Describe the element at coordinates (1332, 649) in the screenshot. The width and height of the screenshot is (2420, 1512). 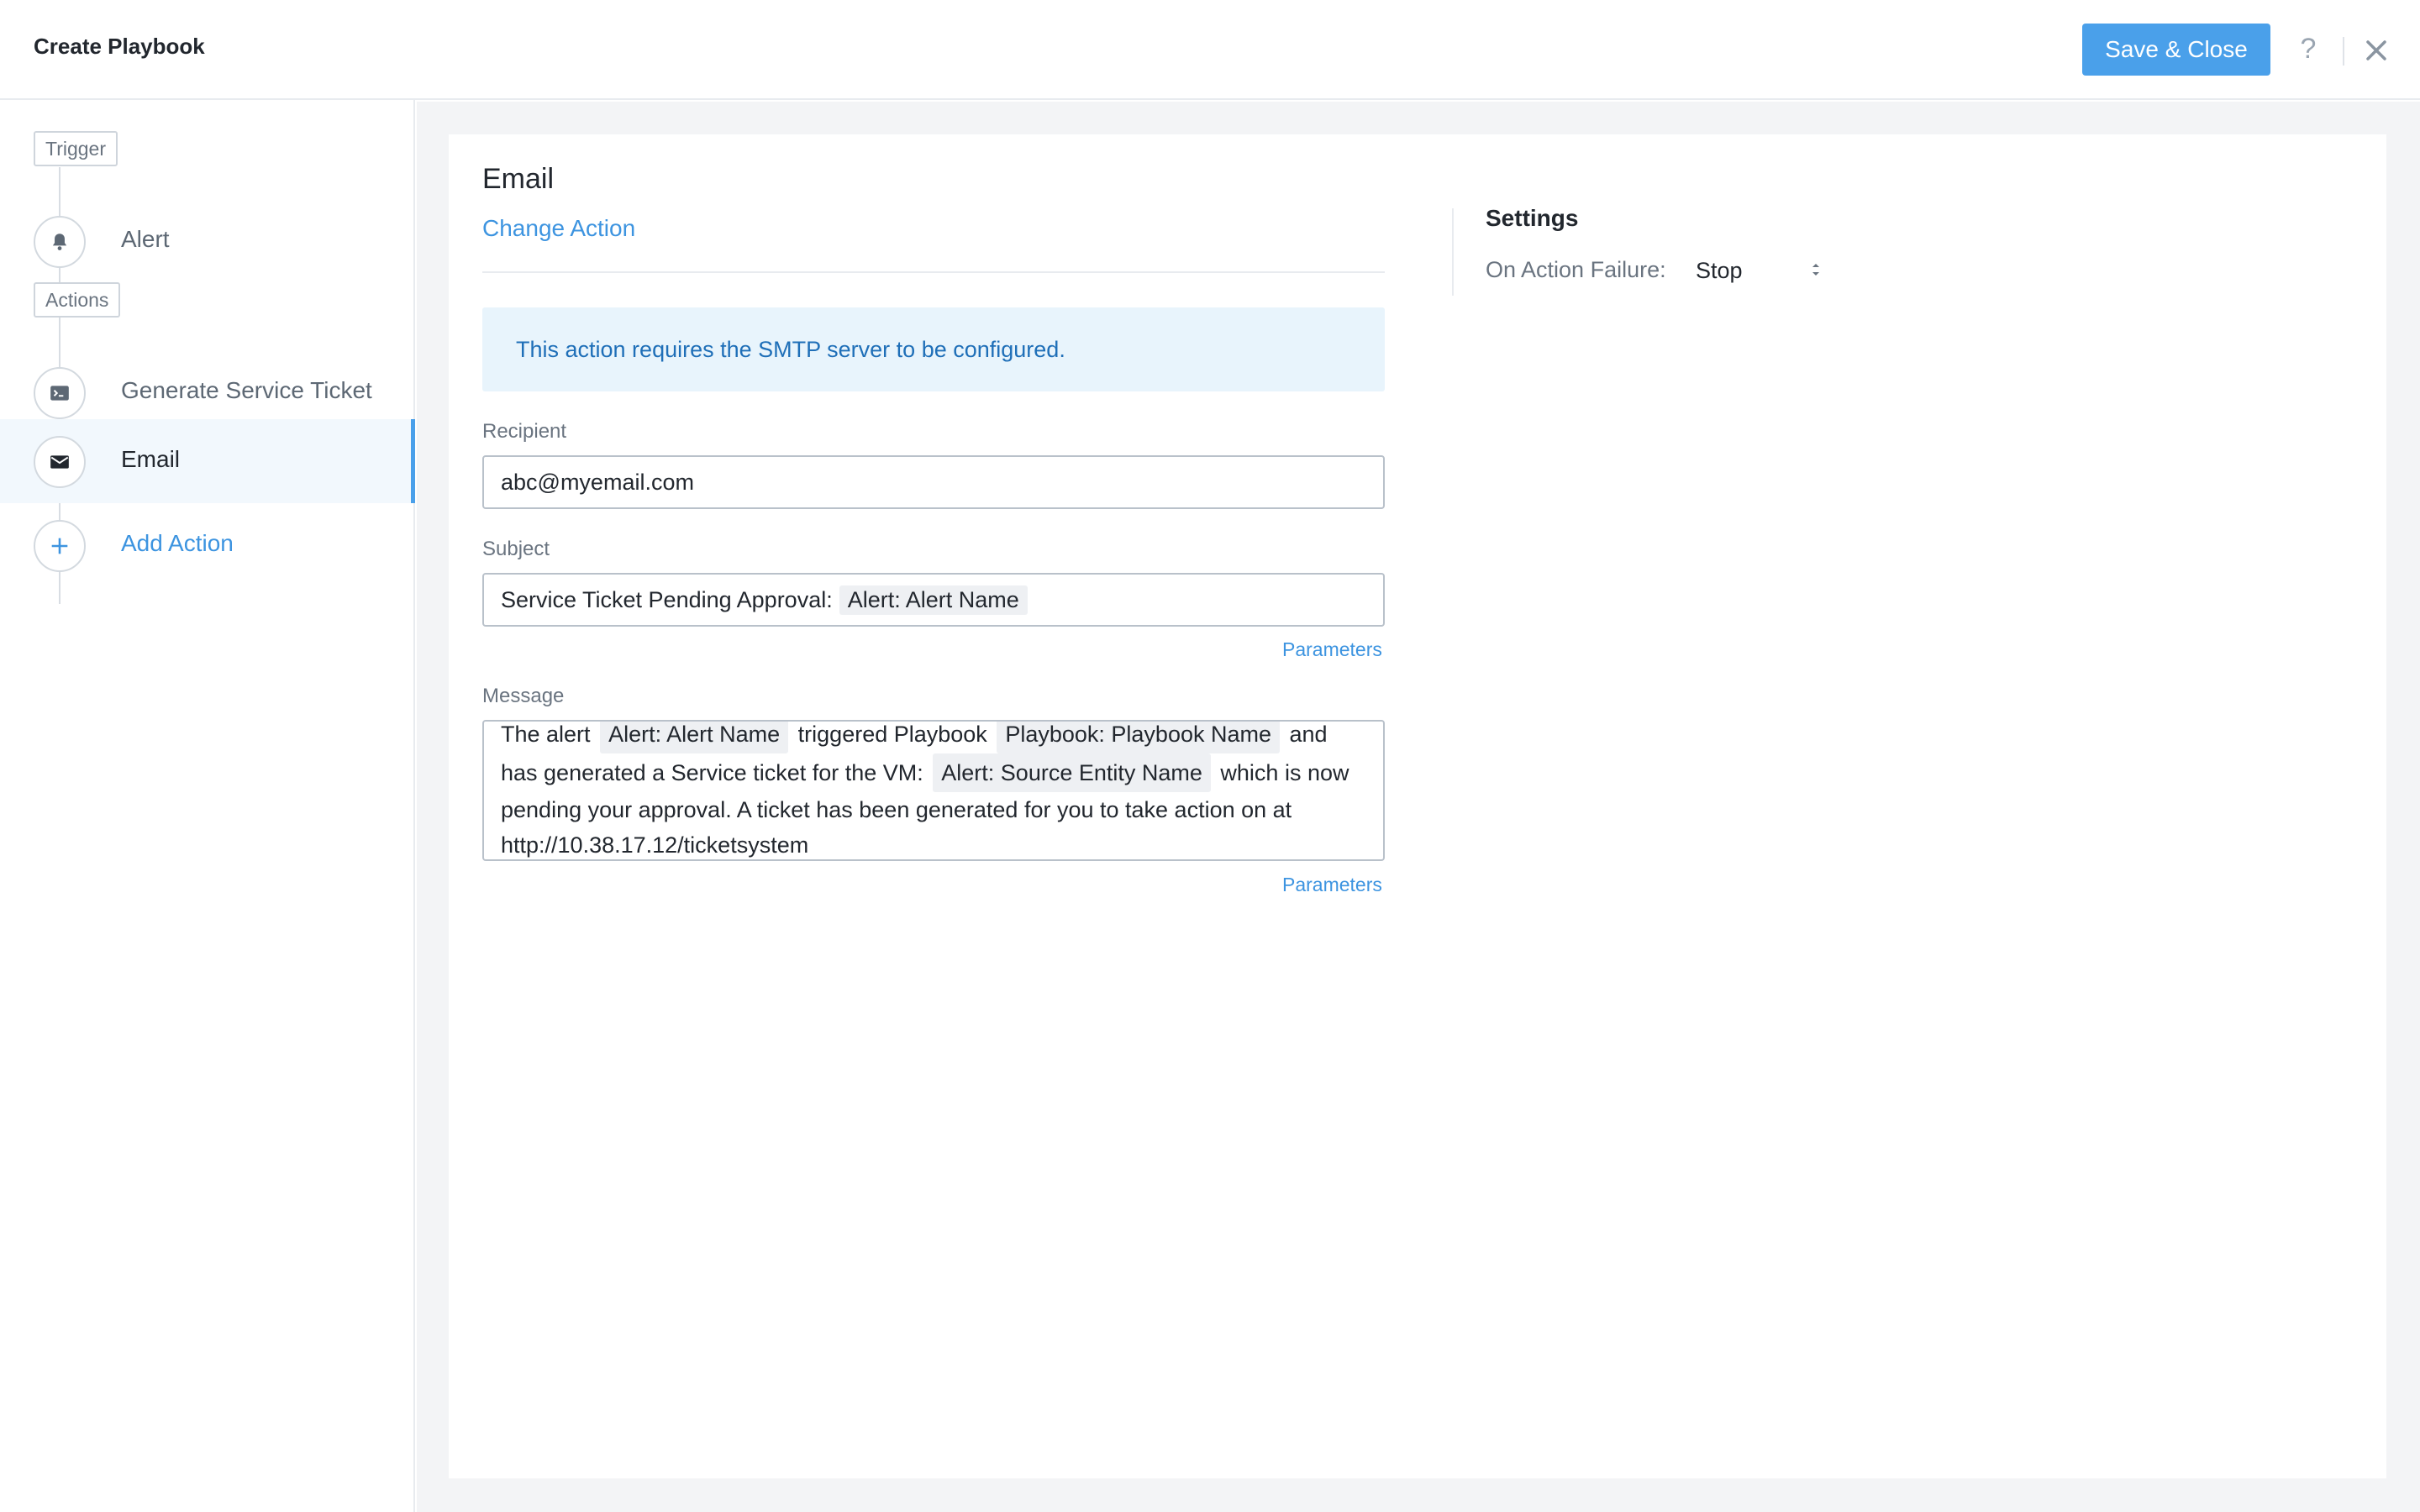
I see `subject-parameters-link: Parameters` at that location.